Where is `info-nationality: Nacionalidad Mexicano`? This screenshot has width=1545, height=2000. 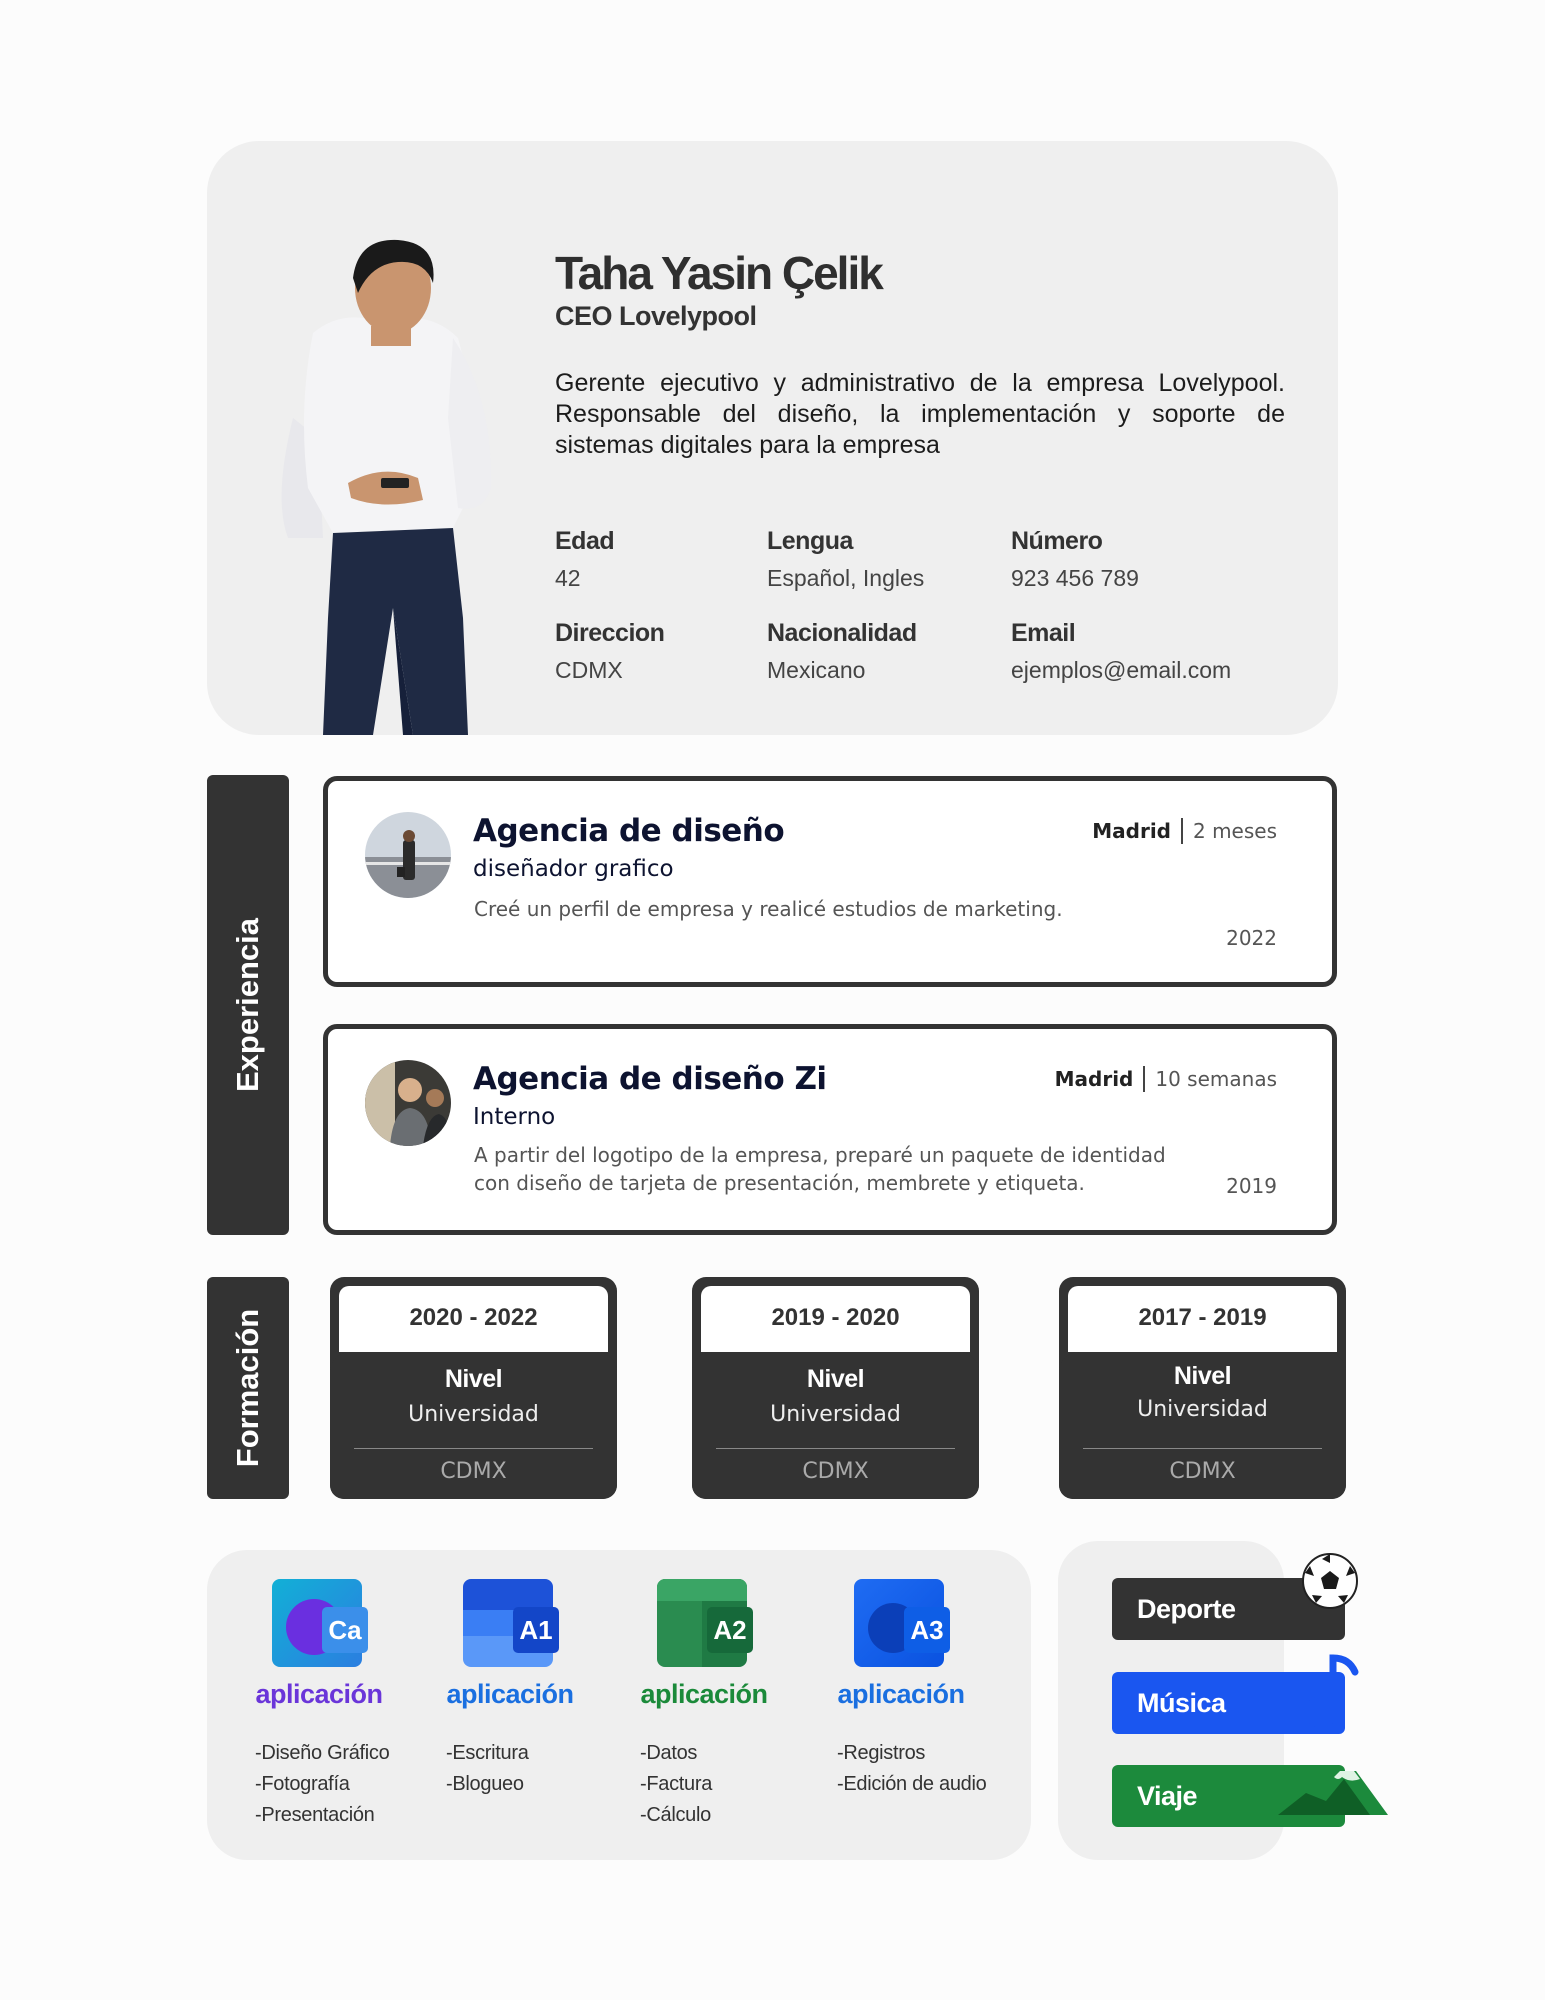 info-nationality: Nacionalidad Mexicano is located at coordinates (842, 651).